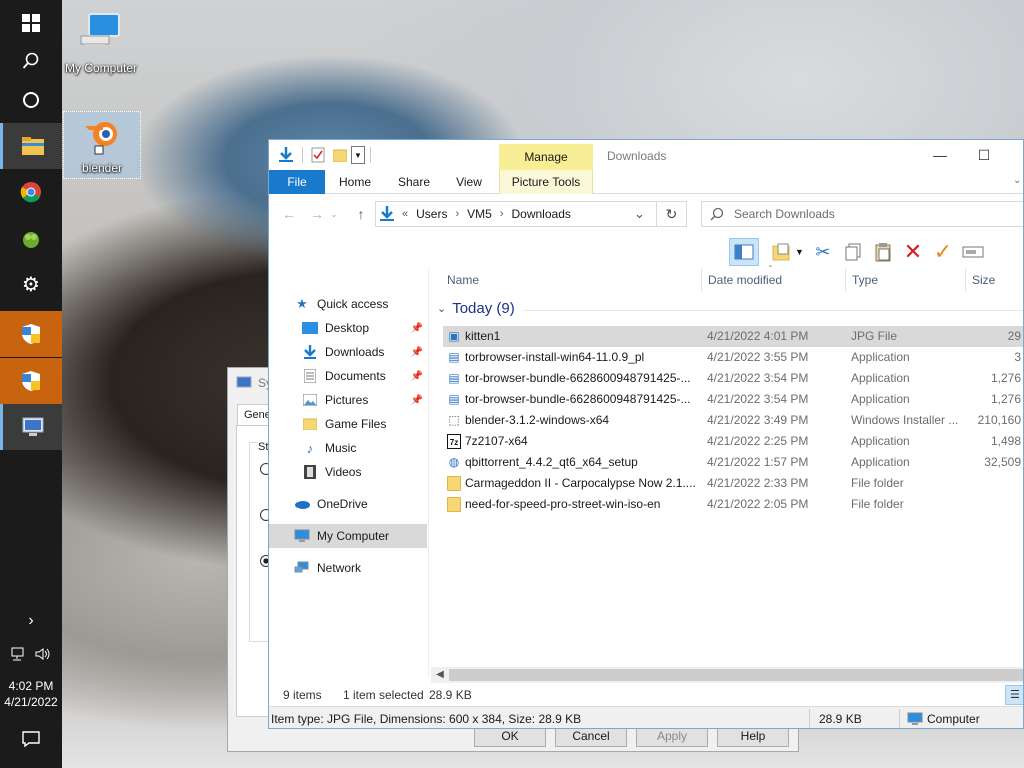 The height and width of the screenshot is (768, 1024). I want to click on new-folder-icon, so click(340, 155).